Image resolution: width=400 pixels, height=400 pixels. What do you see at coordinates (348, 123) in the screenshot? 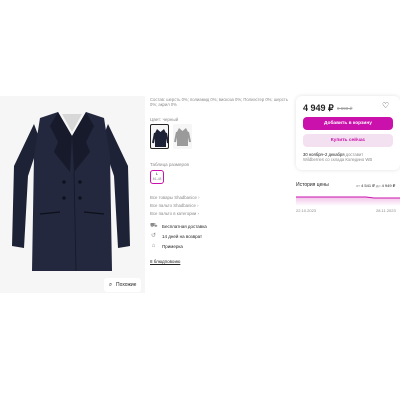
I see `add-to-cart-button: Добавить в корзину` at bounding box center [348, 123].